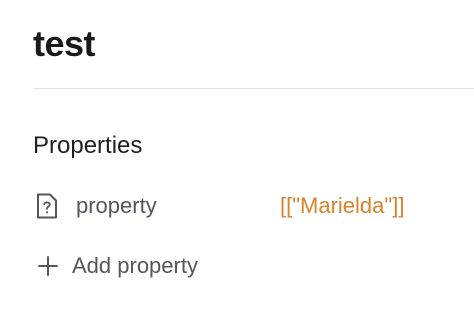 This screenshot has height=313, width=474. What do you see at coordinates (243, 206) in the screenshot?
I see `property-row: property [["Marielda"]]` at bounding box center [243, 206].